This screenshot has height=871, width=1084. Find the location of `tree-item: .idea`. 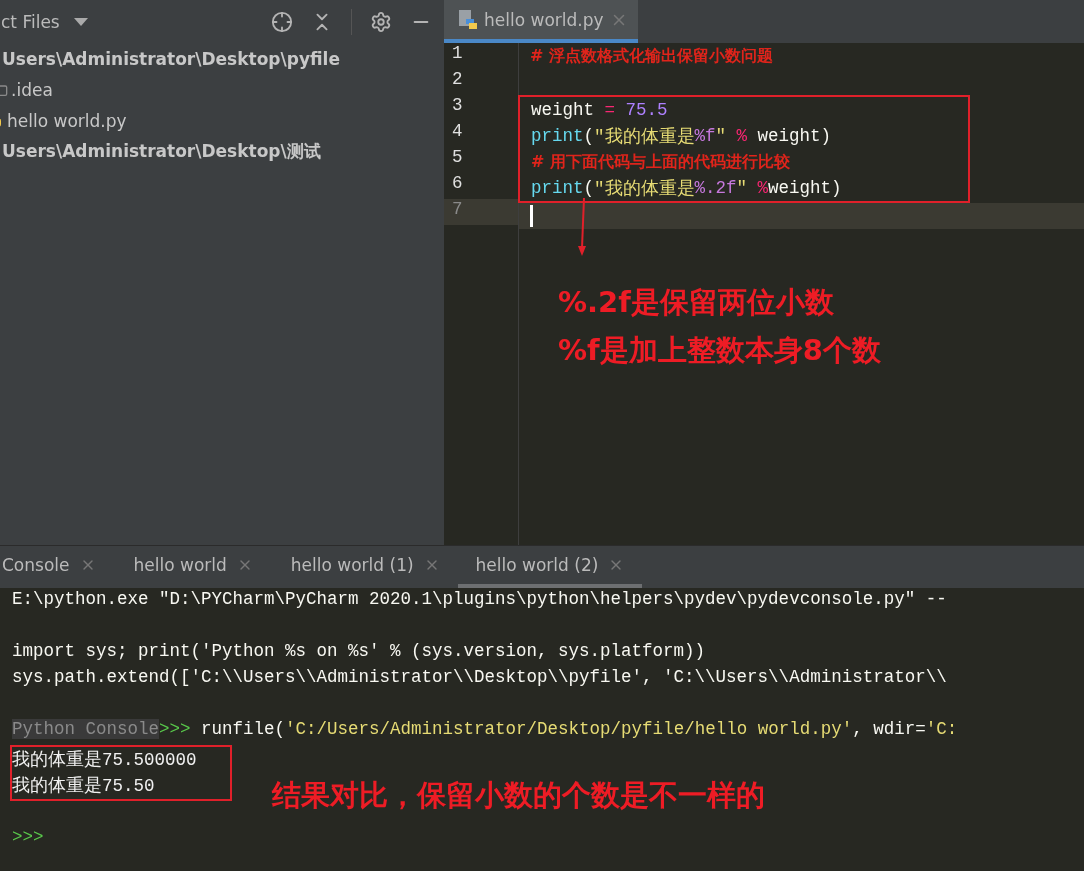

tree-item: .idea is located at coordinates (32, 89).